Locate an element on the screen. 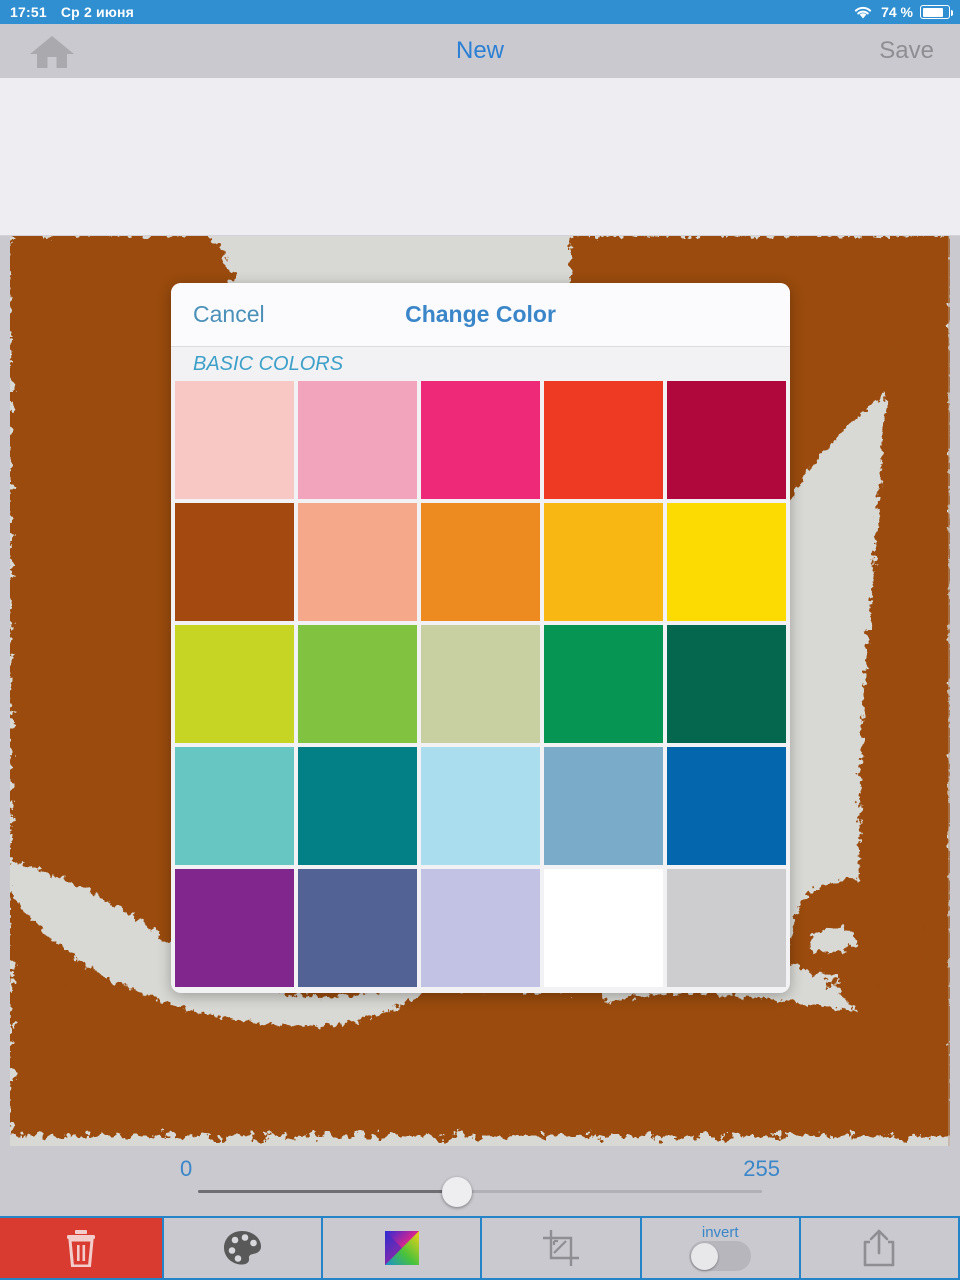  battery-icon is located at coordinates (936, 12).